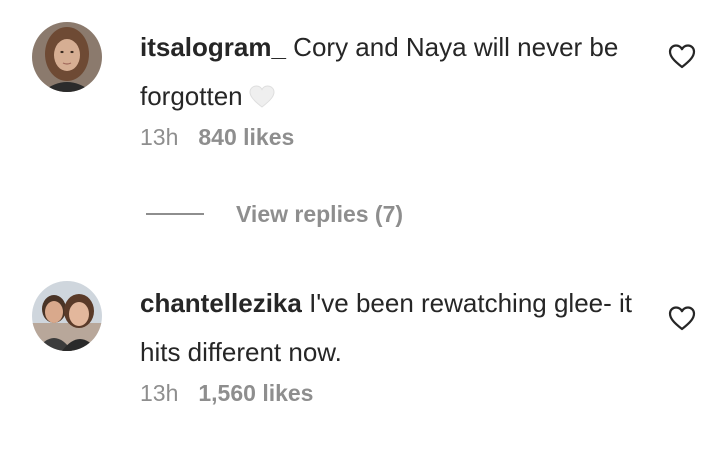 The height and width of the screenshot is (454, 720). What do you see at coordinates (213, 47) in the screenshot?
I see `comment-username: itsalogram_` at bounding box center [213, 47].